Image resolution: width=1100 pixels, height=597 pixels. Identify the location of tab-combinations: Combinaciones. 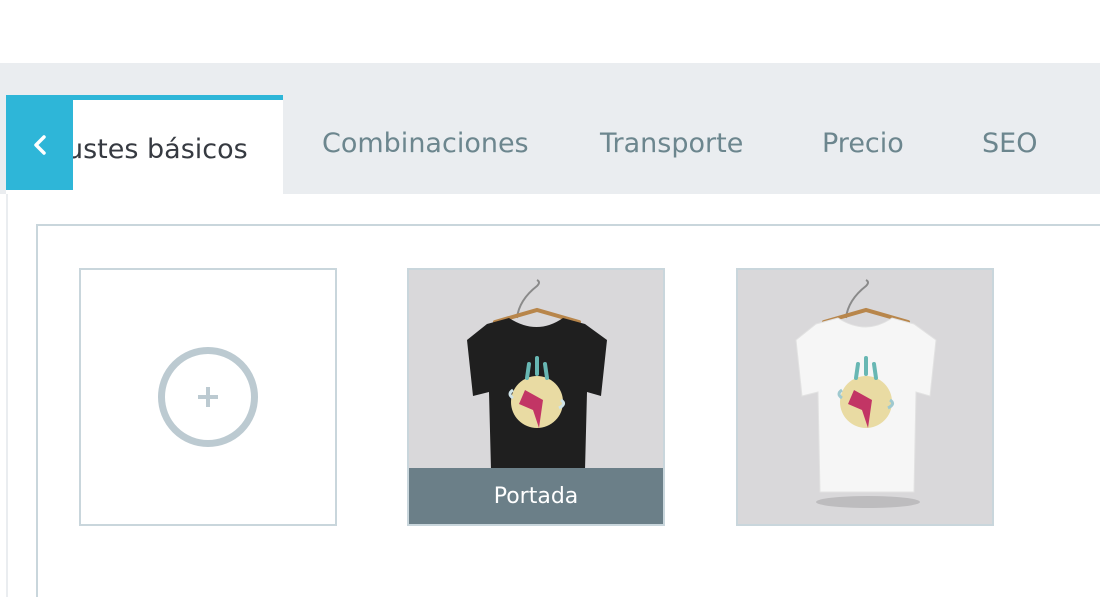
(425, 143).